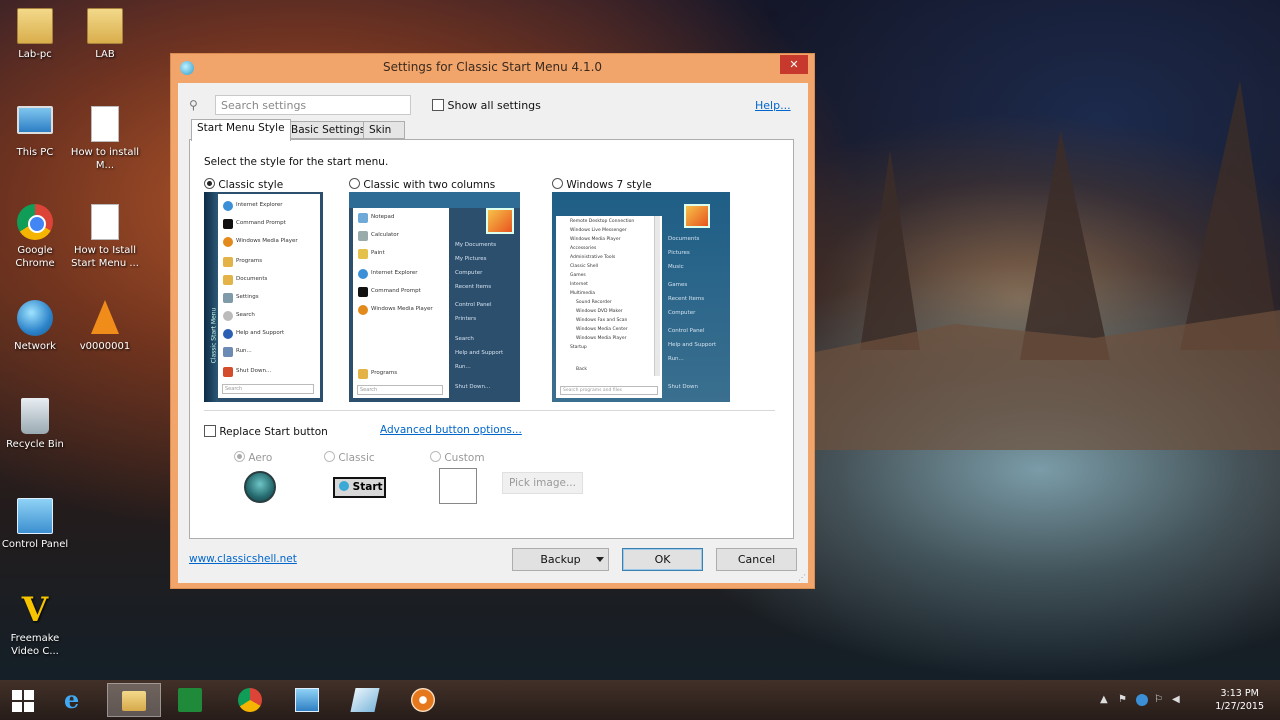  I want to click on run-icon, so click(228, 352).